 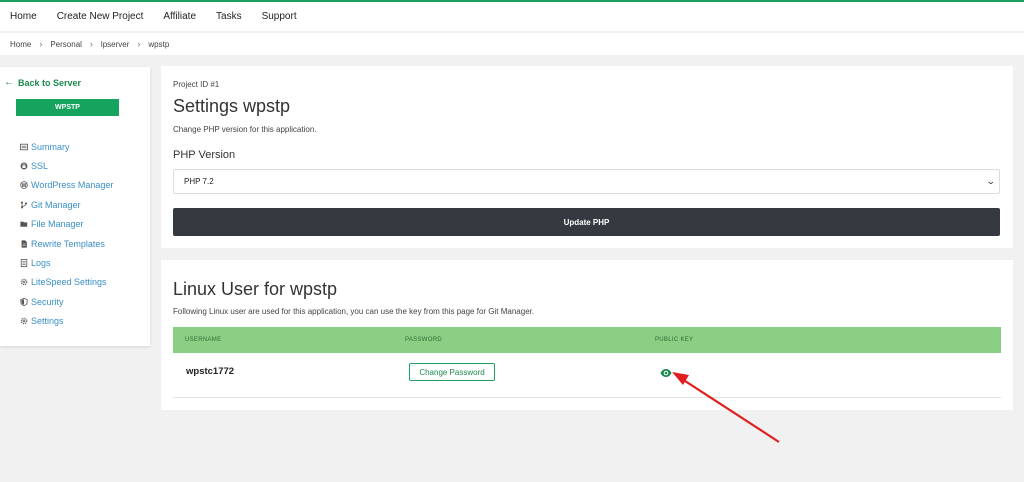 What do you see at coordinates (423, 340) in the screenshot?
I see `column-password: PASSWORD` at bounding box center [423, 340].